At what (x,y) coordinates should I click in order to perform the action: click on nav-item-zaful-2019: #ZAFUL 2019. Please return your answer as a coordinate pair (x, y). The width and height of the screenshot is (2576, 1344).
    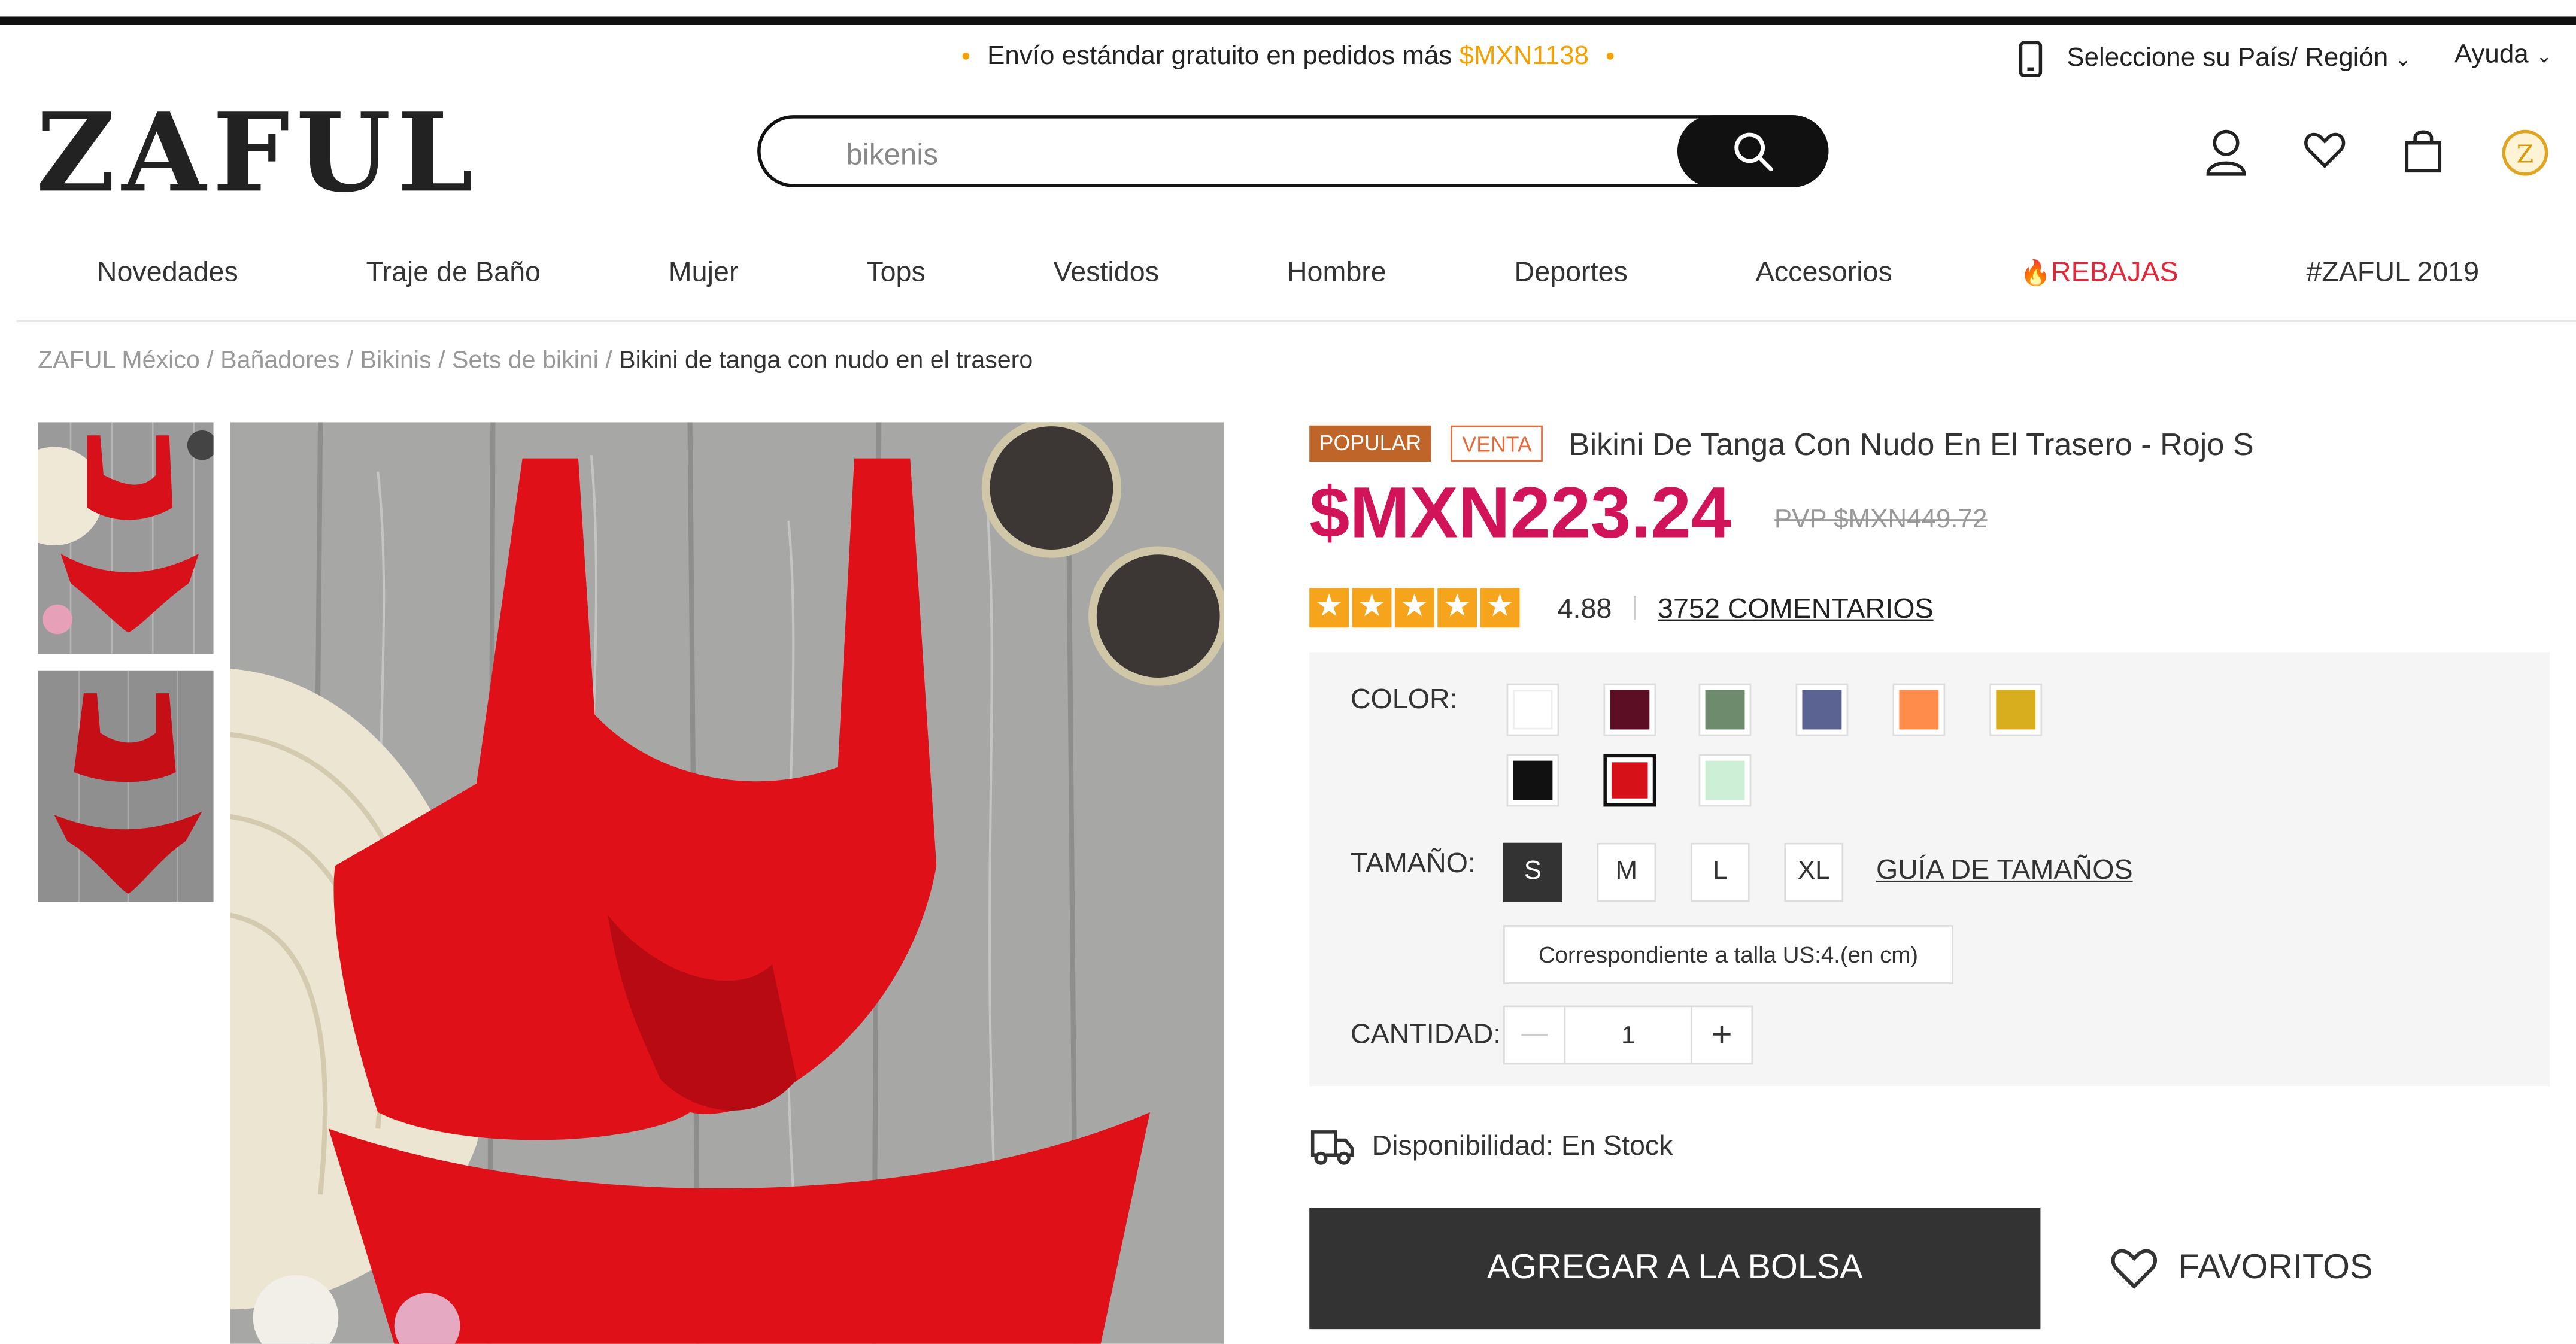
    Looking at the image, I should click on (2392, 287).